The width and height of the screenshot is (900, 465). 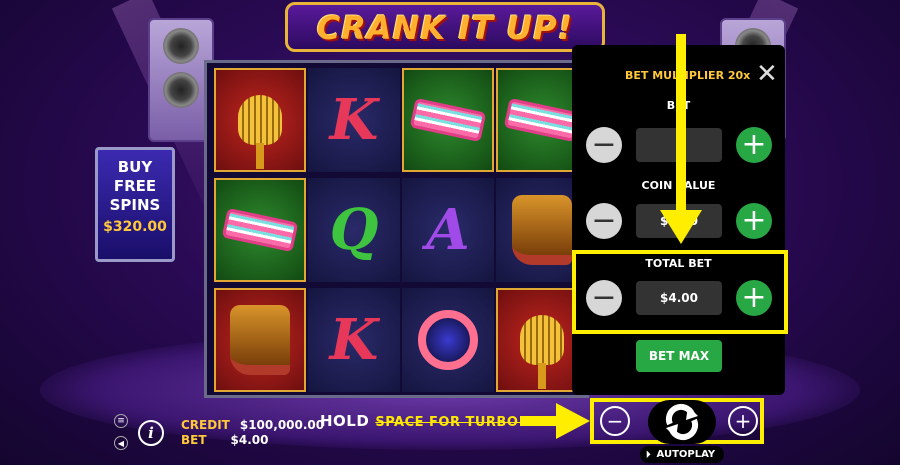 I want to click on bet-value: $4.00, so click(x=249, y=440).